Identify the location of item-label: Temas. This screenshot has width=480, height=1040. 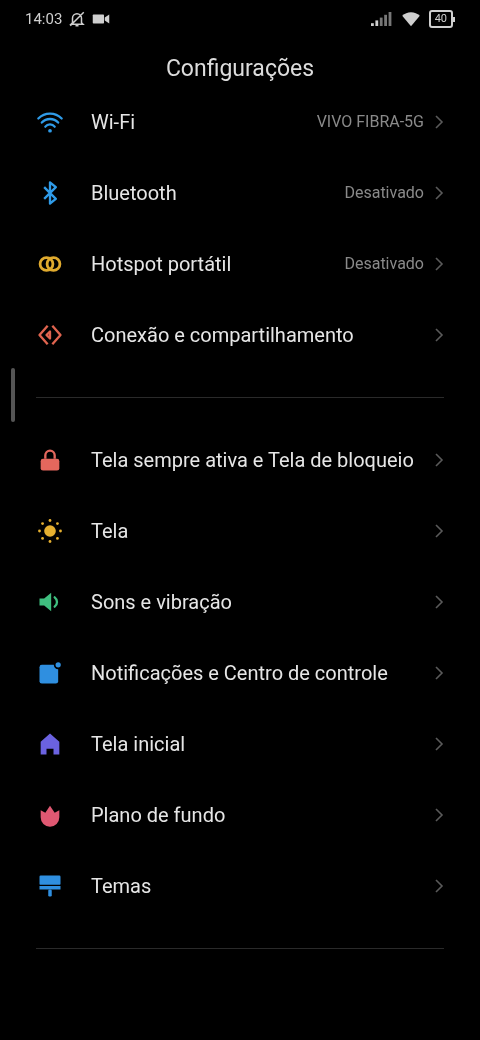
(122, 885).